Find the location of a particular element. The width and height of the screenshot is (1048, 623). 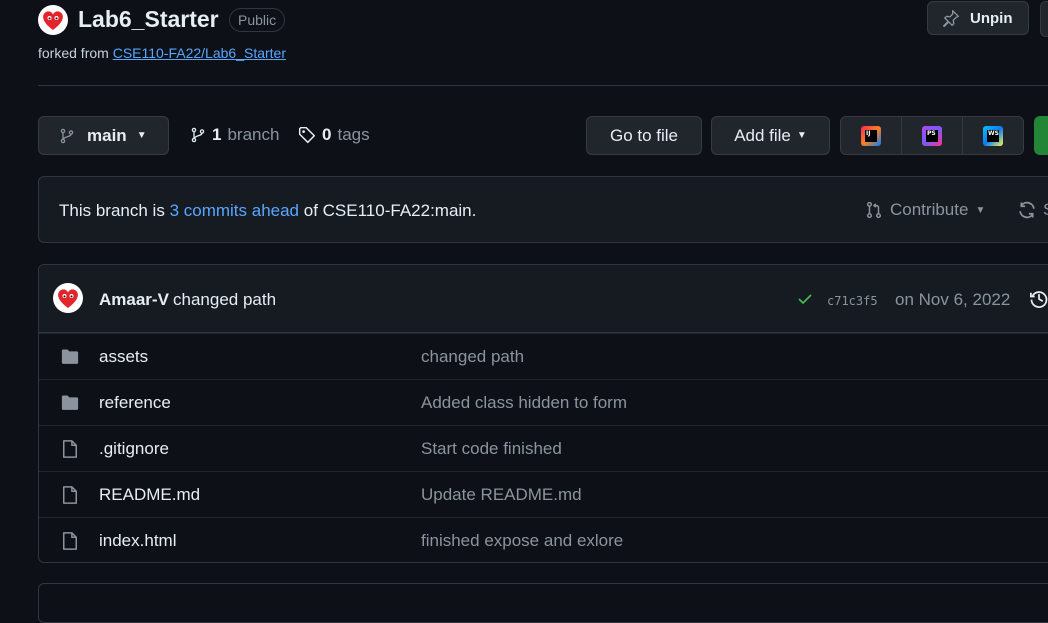

visibility-badge: Public is located at coordinates (257, 20).